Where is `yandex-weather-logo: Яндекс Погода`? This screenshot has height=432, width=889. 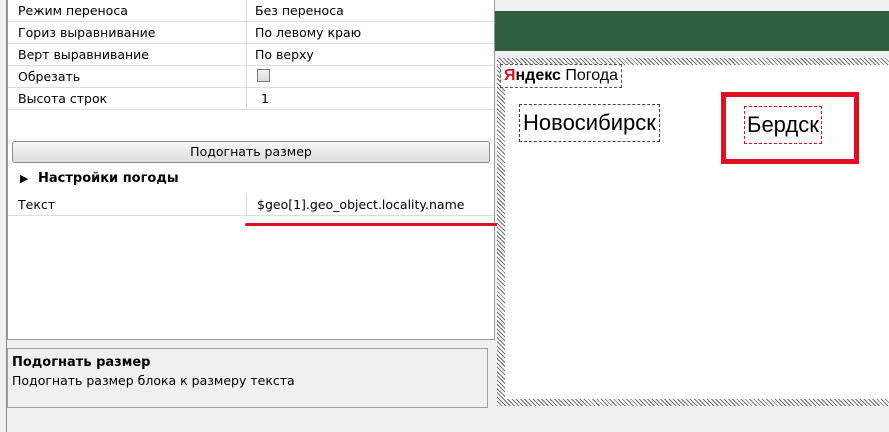
yandex-weather-logo: Яндекс Погода is located at coordinates (561, 76).